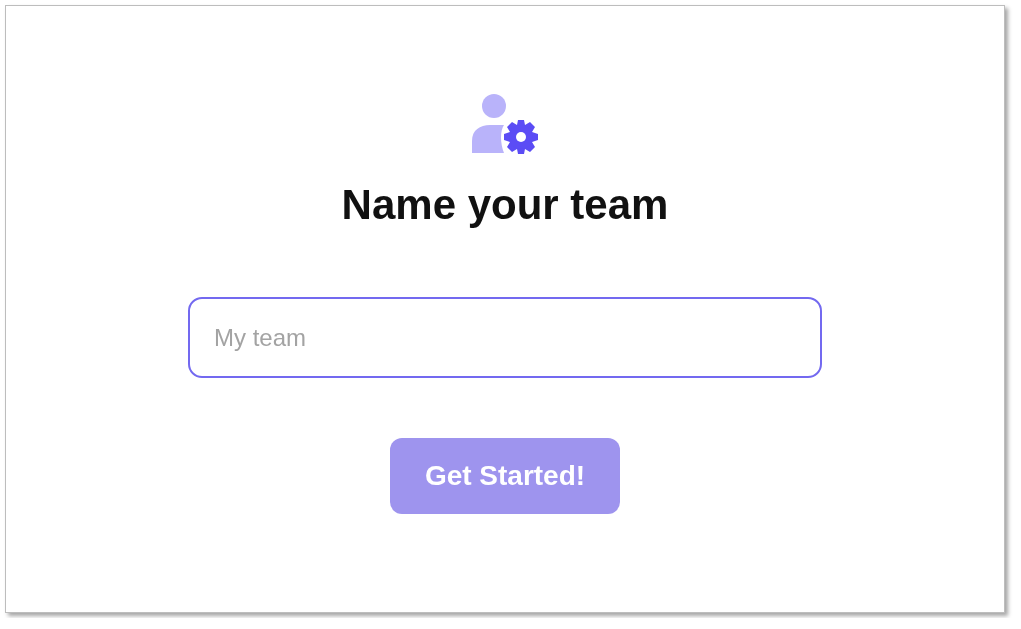  What do you see at coordinates (505, 337) in the screenshot?
I see `team-name-field: My team` at bounding box center [505, 337].